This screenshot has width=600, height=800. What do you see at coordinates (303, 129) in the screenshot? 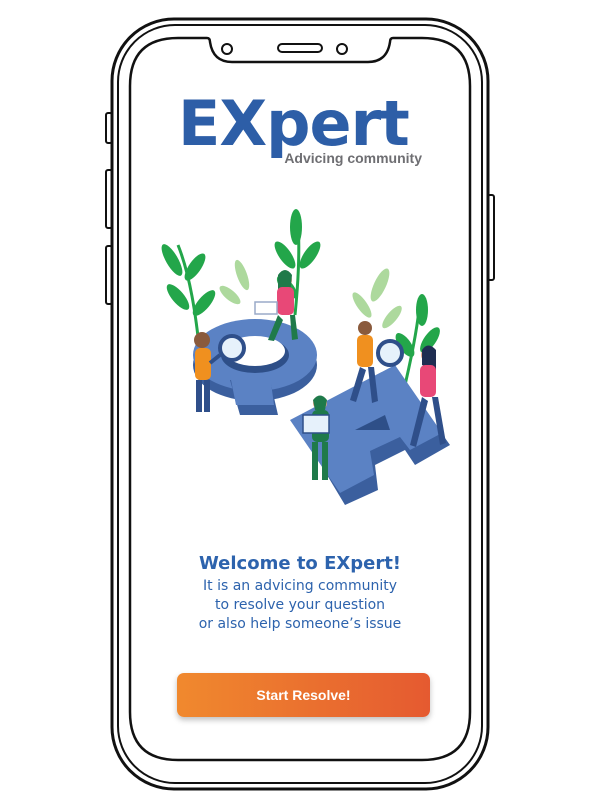
I see `app-logo: EXpert Advicing community` at bounding box center [303, 129].